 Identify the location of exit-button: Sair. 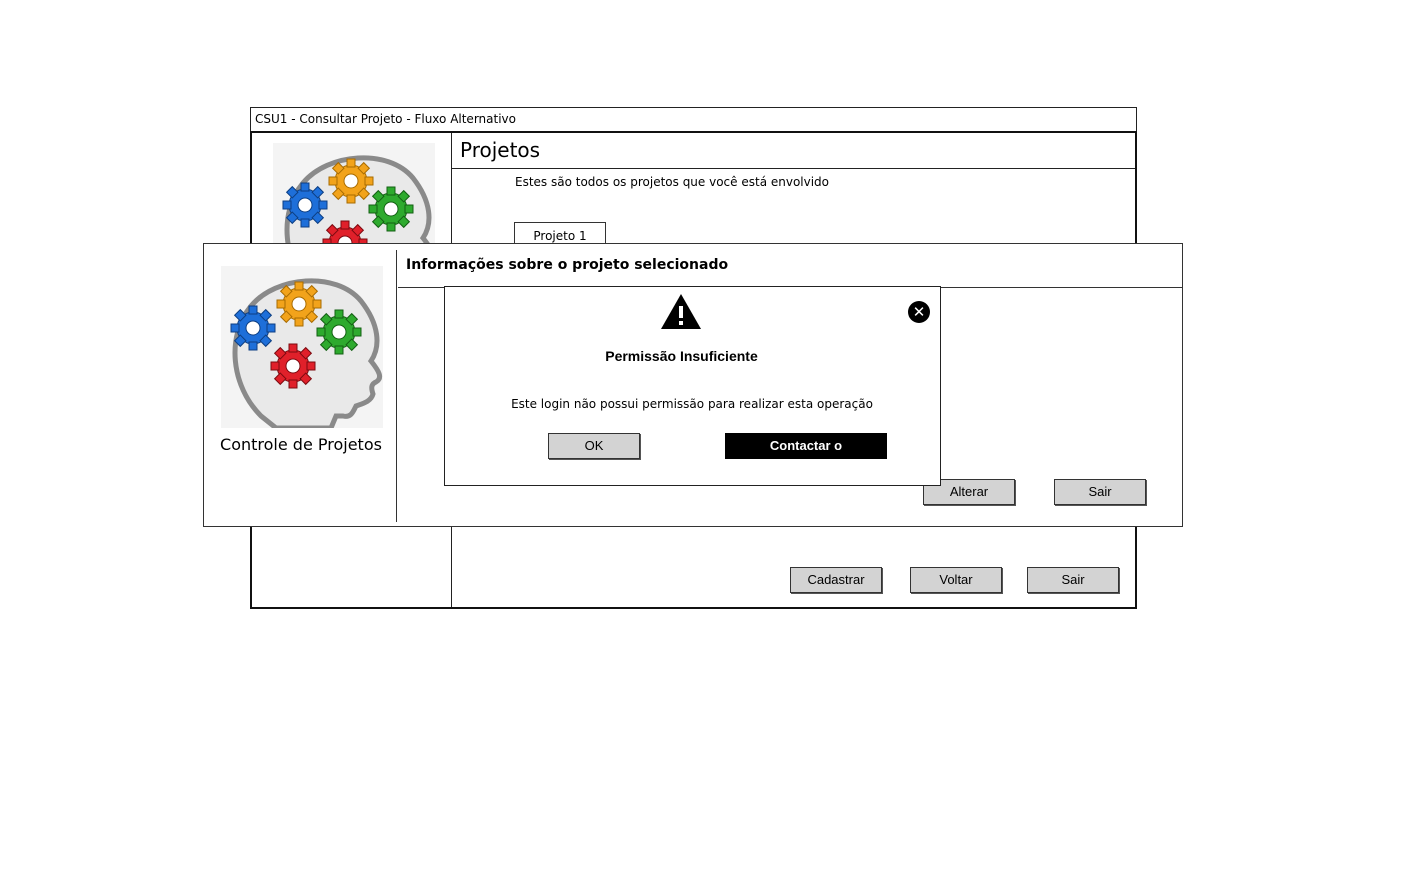
(1073, 580).